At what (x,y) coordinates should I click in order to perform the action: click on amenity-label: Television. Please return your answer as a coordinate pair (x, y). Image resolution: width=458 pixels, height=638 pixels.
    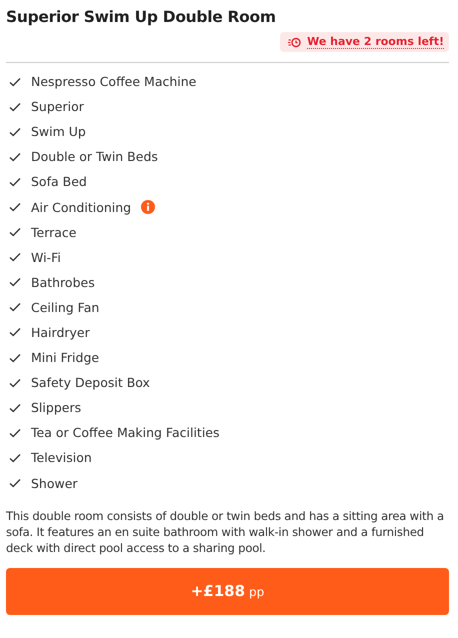
    Looking at the image, I should click on (61, 458).